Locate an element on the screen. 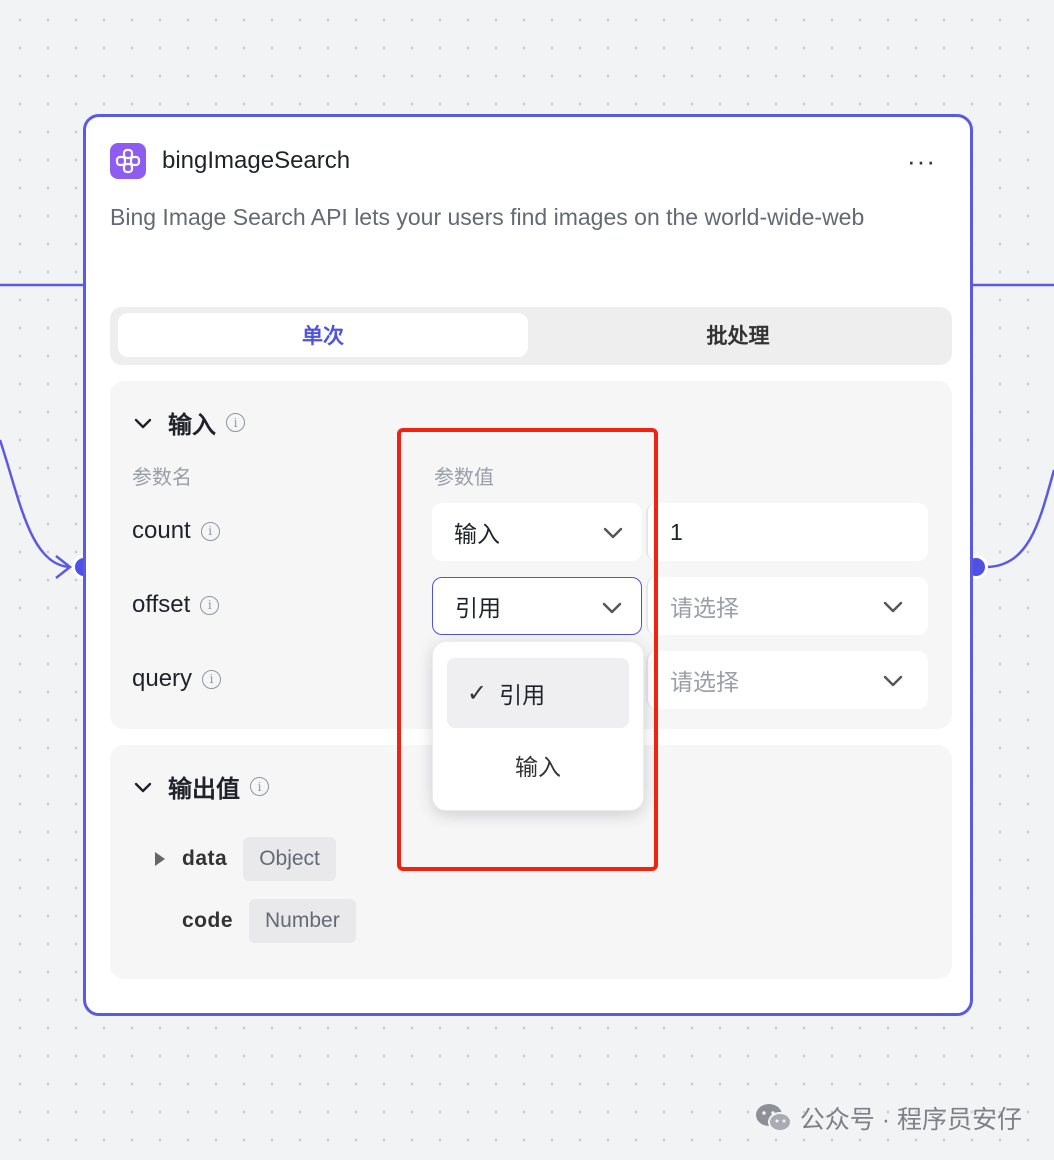 This screenshot has width=1054, height=1160. offset-value-select: 请选择 is located at coordinates (787, 606).